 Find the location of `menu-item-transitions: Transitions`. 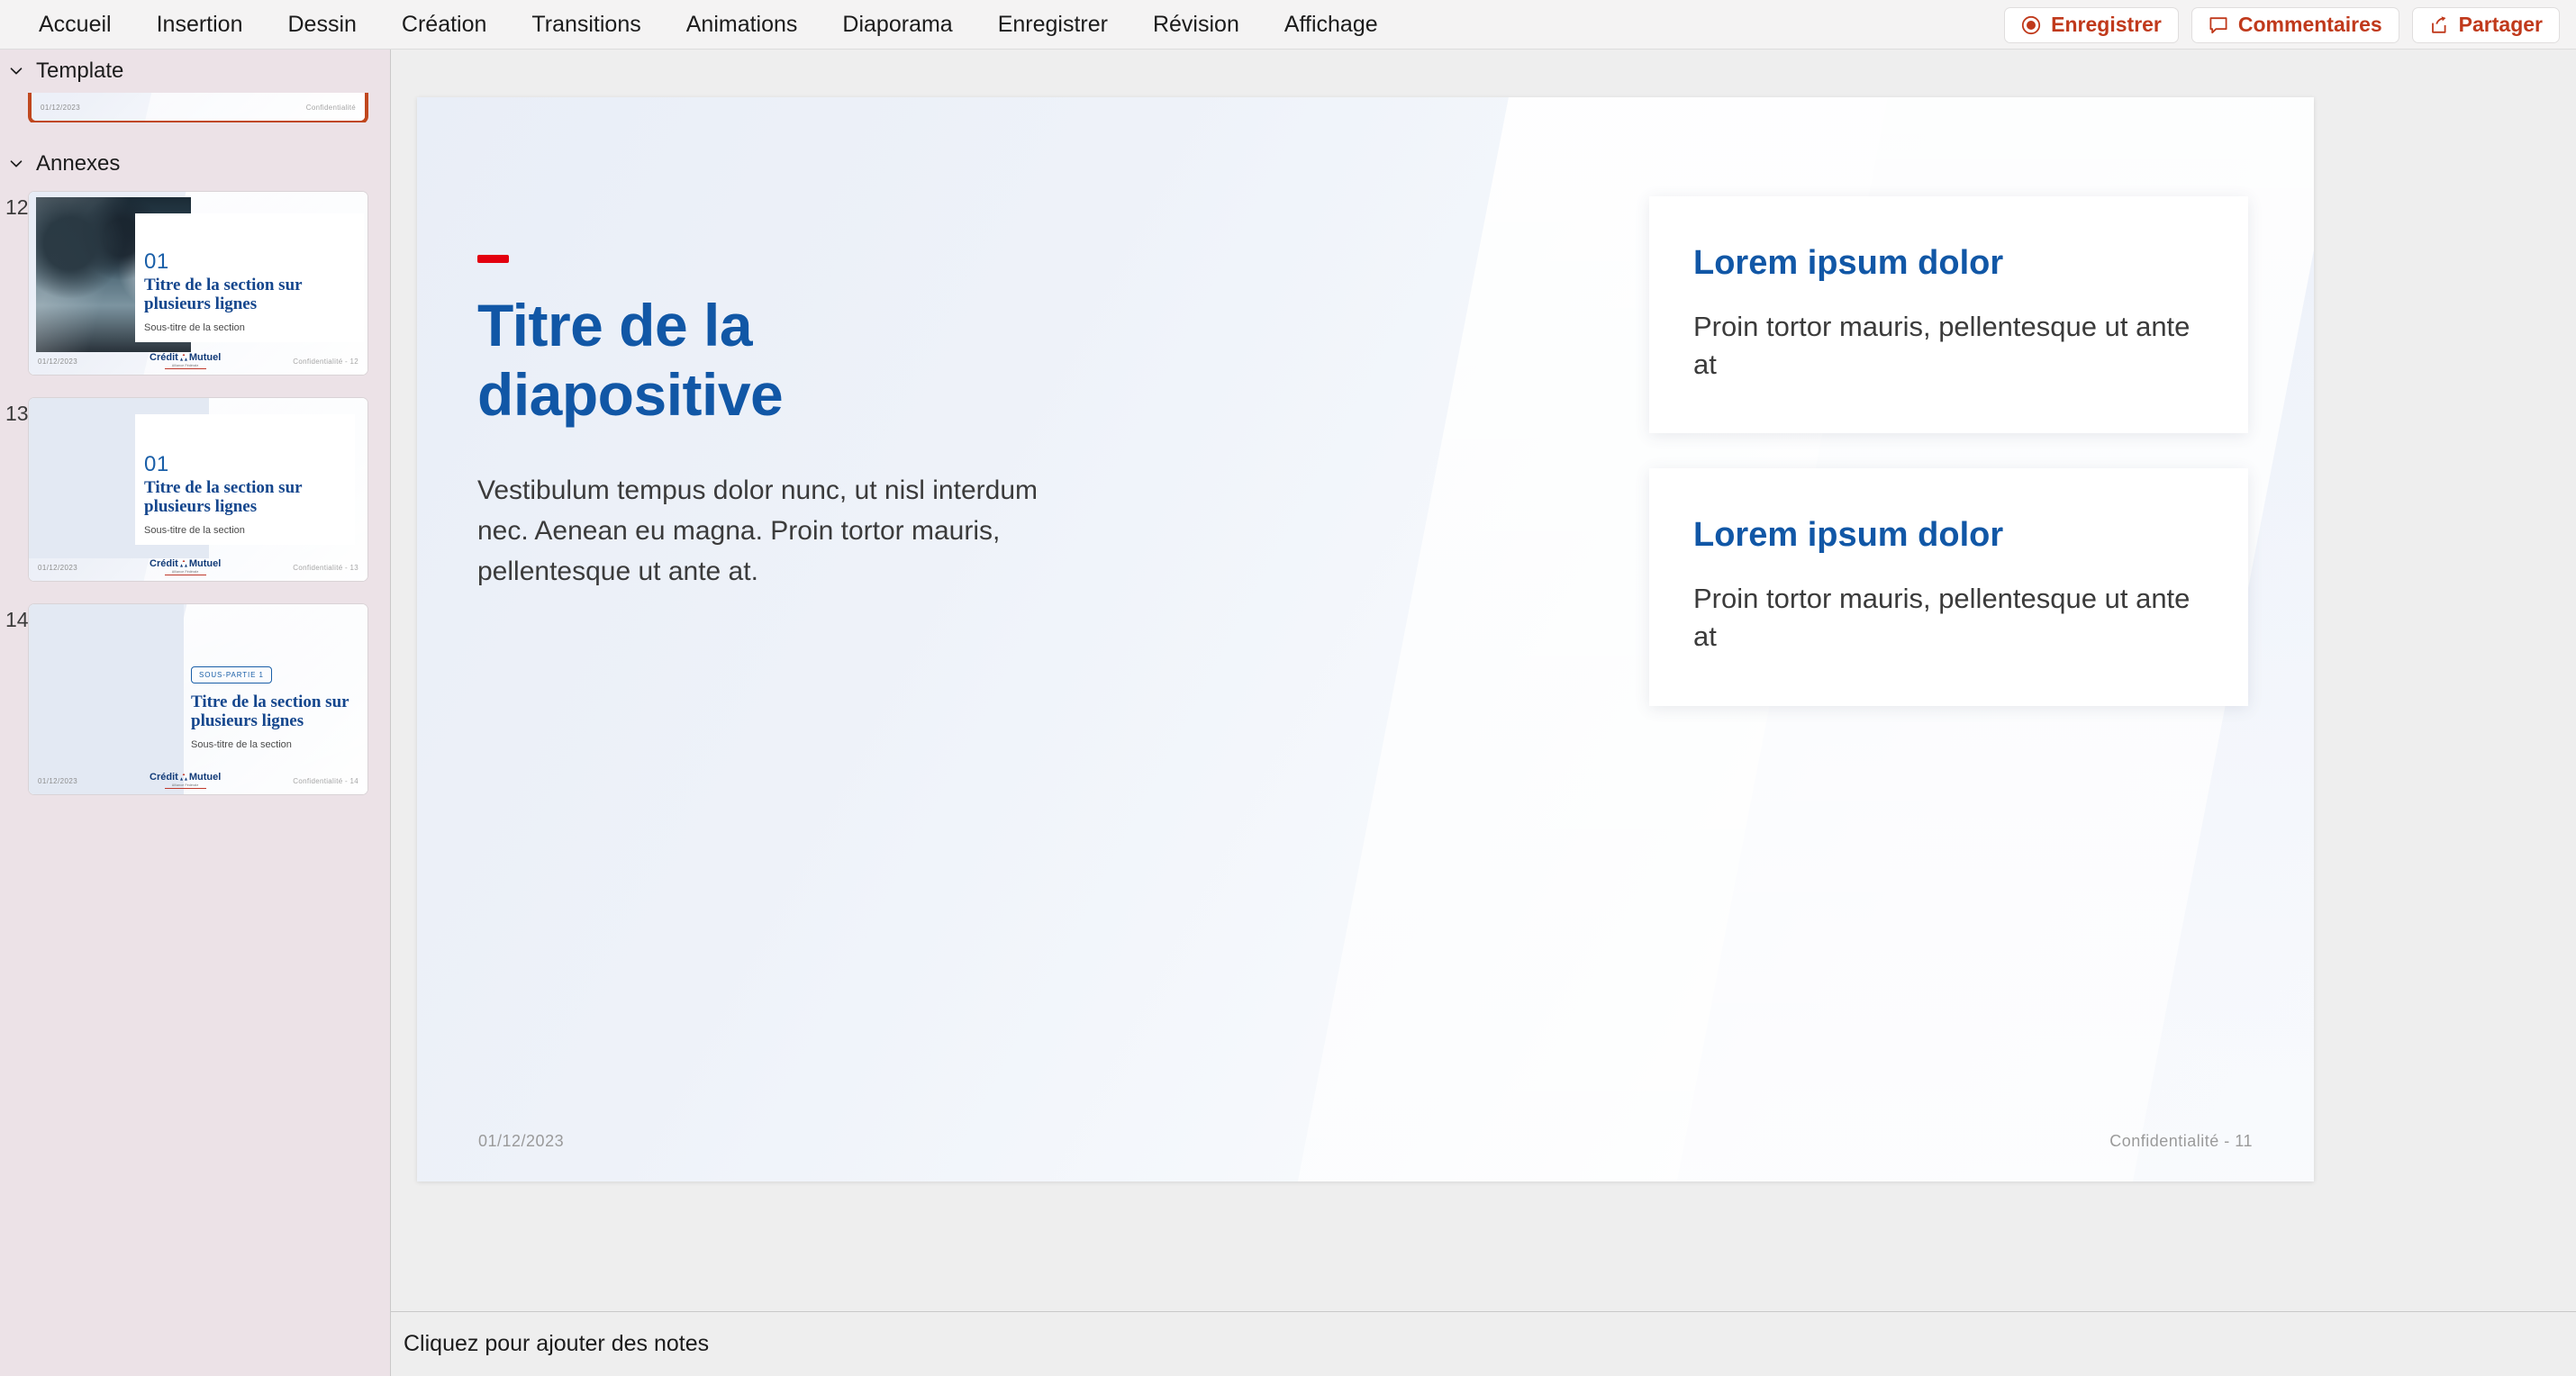

menu-item-transitions: Transitions is located at coordinates (586, 25).